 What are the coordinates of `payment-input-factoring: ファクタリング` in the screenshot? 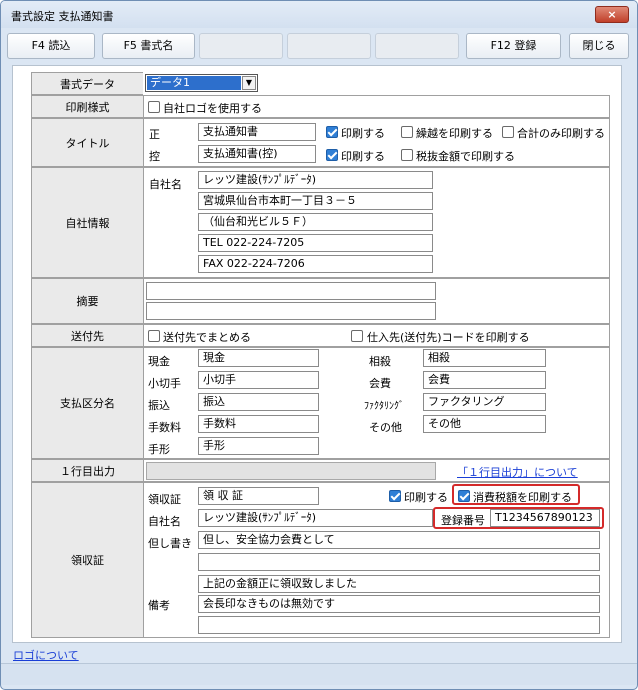 It's located at (484, 402).